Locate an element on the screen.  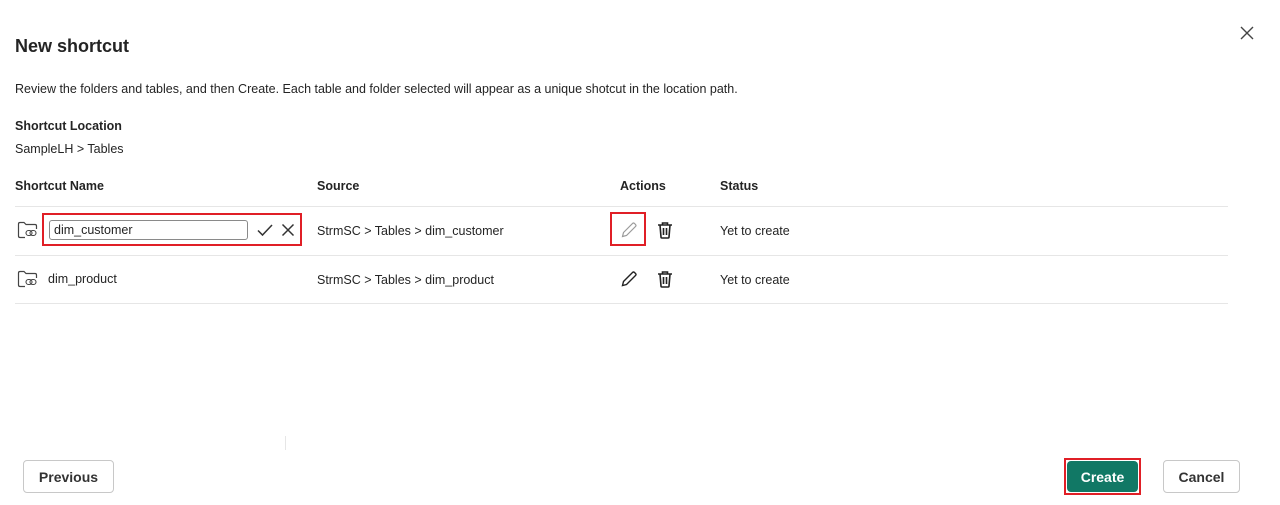
source-cell: StrmSC > Tables > dim_product is located at coordinates (405, 280).